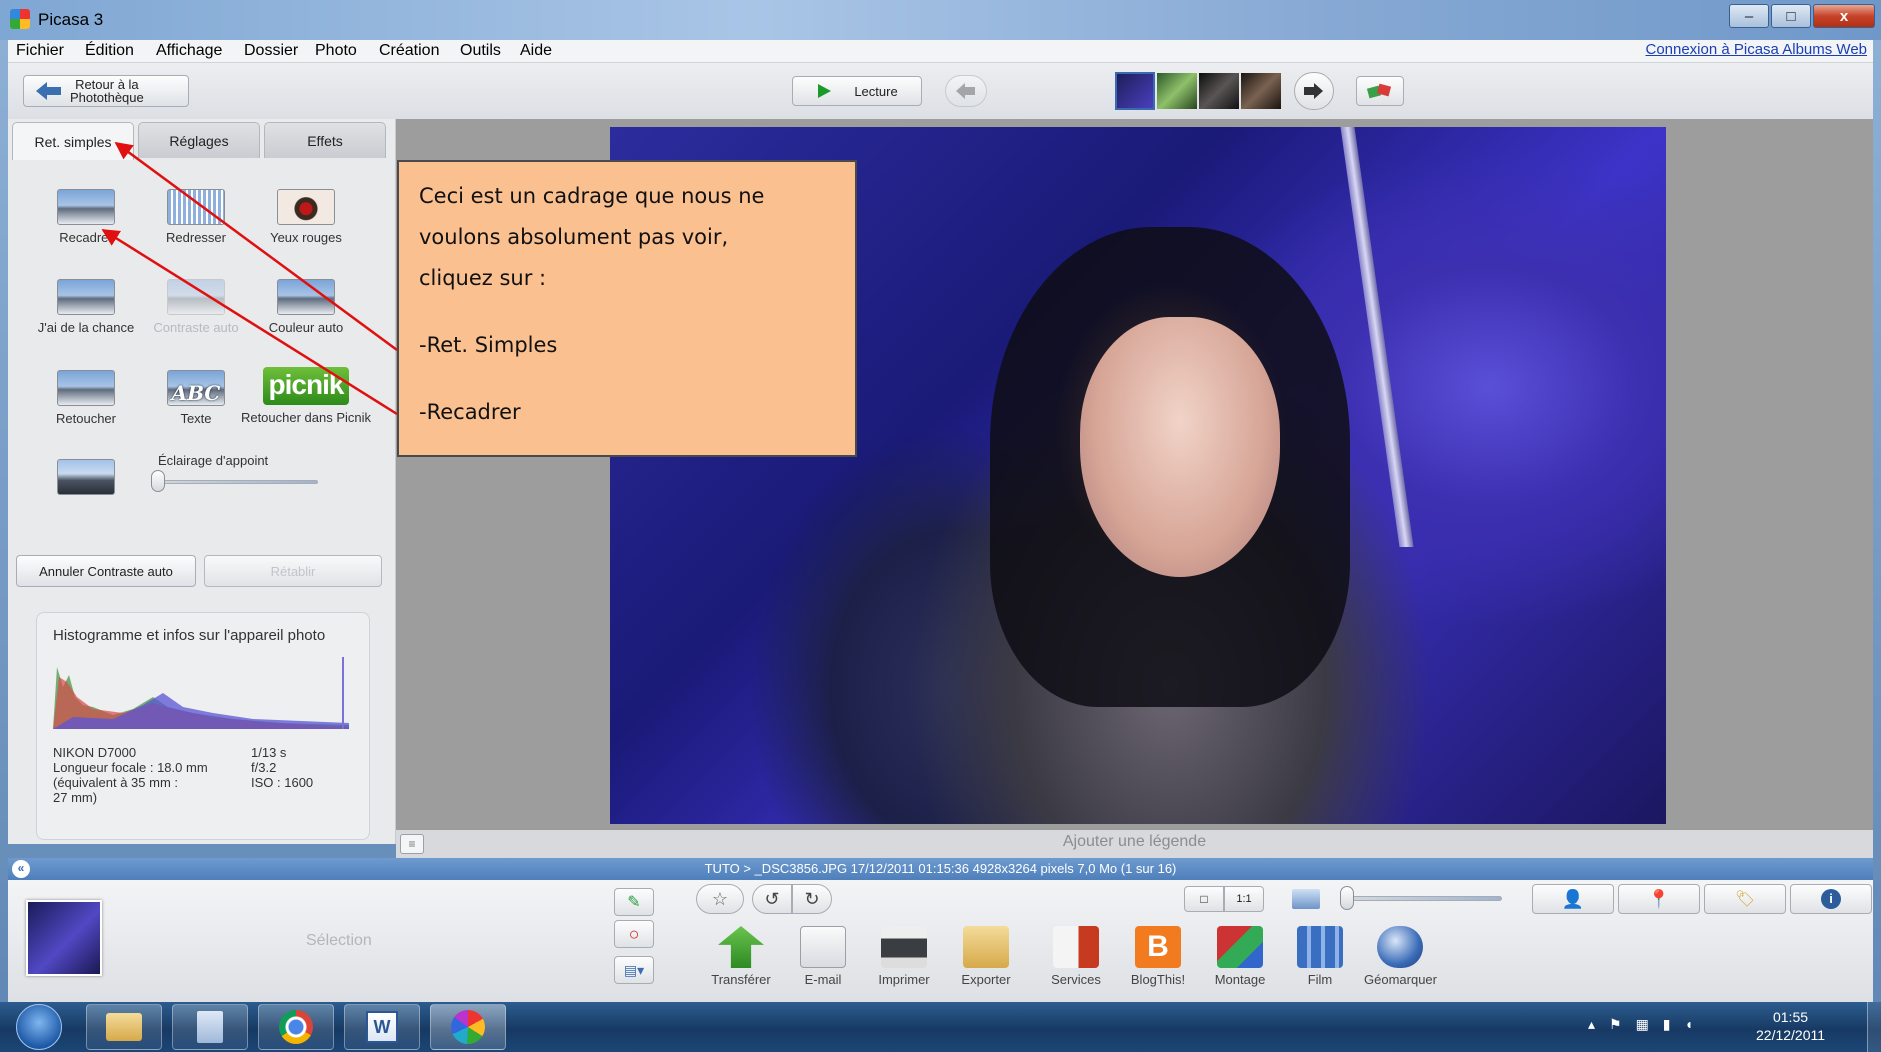  What do you see at coordinates (39, 1027) in the screenshot?
I see `start-button-icon` at bounding box center [39, 1027].